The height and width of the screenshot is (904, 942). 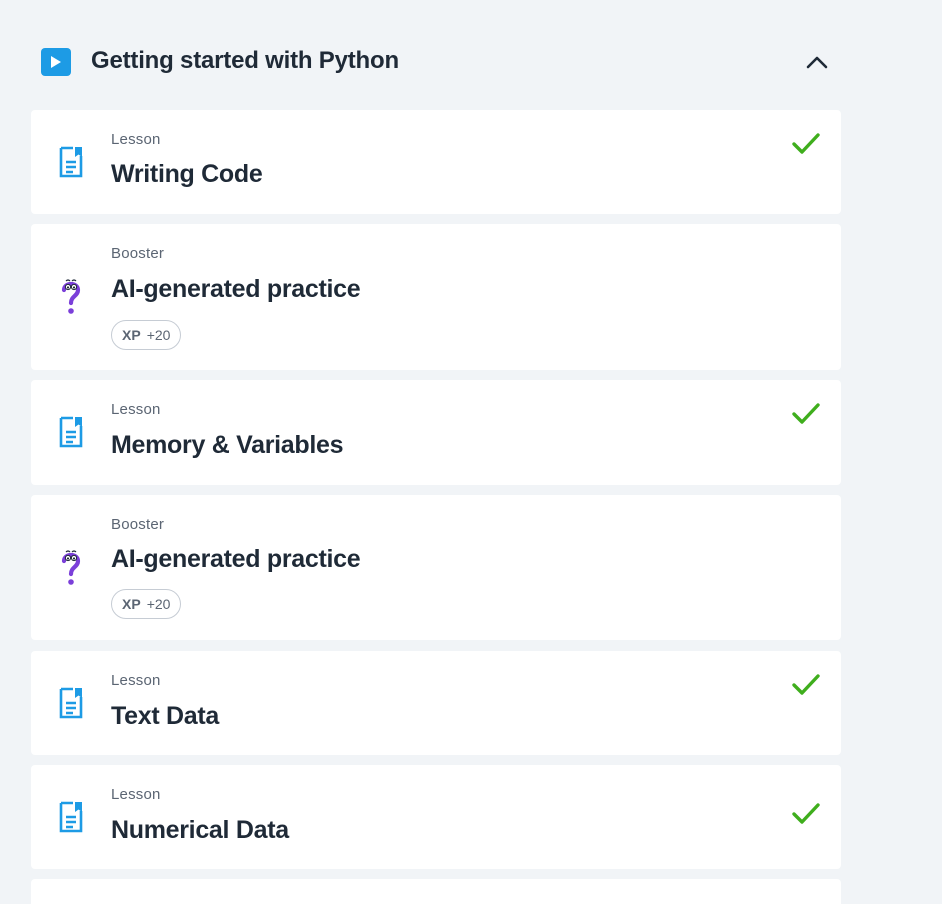 I want to click on item-title: Text Data, so click(x=165, y=716).